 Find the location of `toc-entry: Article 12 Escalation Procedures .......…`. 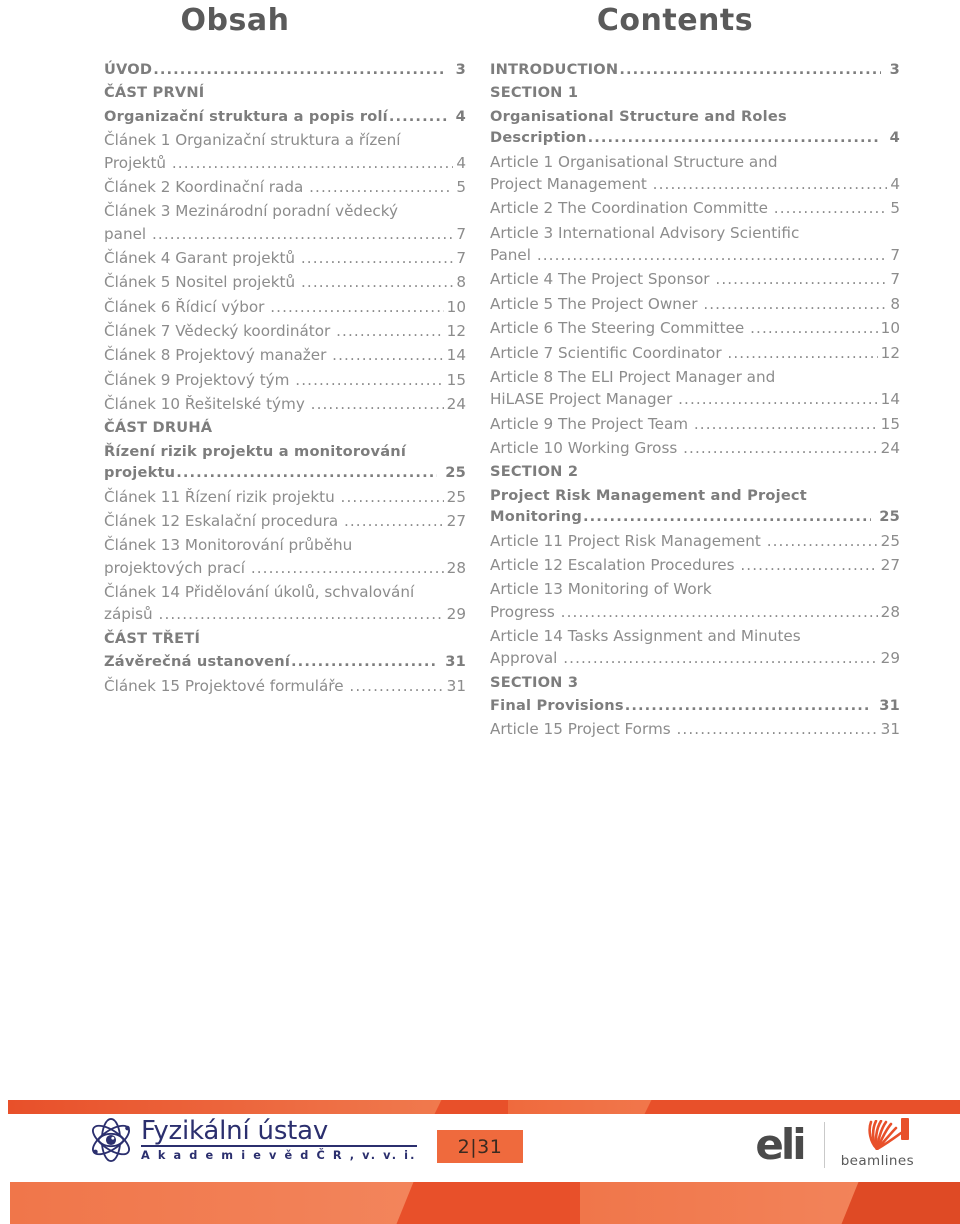

toc-entry: Article 12 Escalation Procedures .......… is located at coordinates (695, 565).